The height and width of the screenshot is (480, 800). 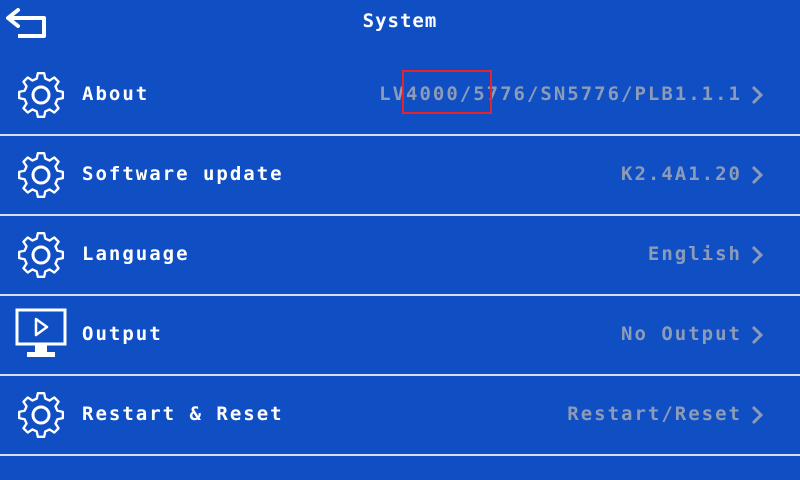 What do you see at coordinates (560, 94) in the screenshot?
I see `row-value: LV4000/5776/SN5776/PLB1.1.1` at bounding box center [560, 94].